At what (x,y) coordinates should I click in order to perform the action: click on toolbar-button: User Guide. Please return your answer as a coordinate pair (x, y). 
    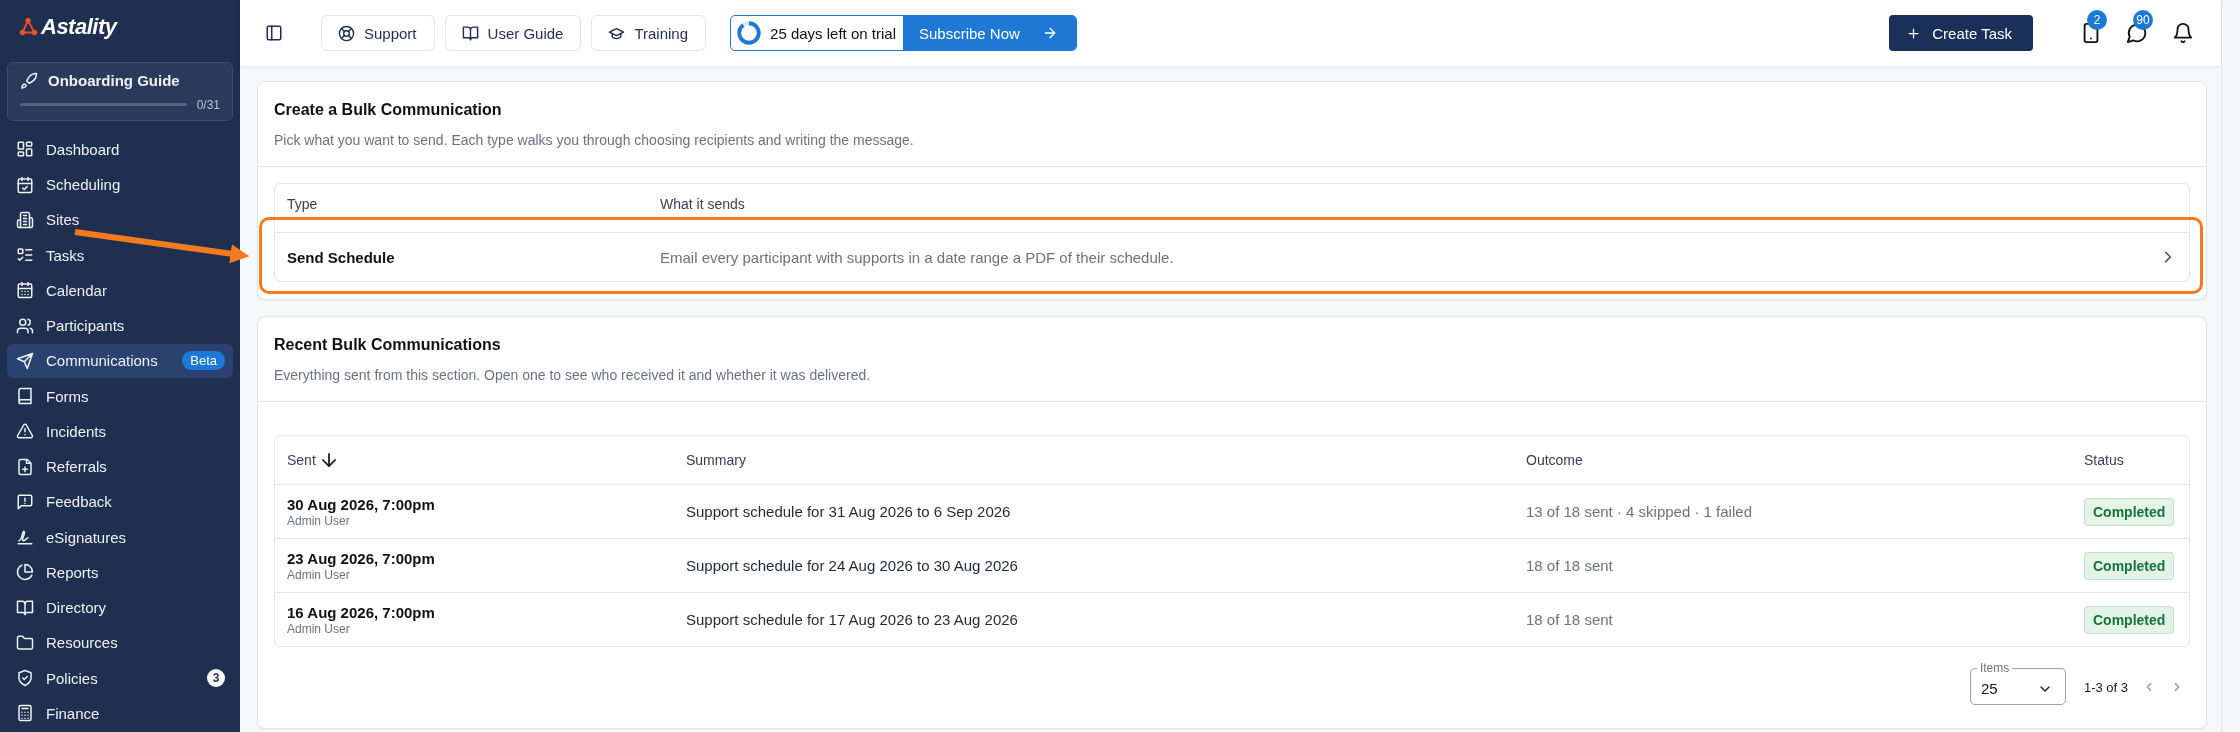
    Looking at the image, I should click on (513, 33).